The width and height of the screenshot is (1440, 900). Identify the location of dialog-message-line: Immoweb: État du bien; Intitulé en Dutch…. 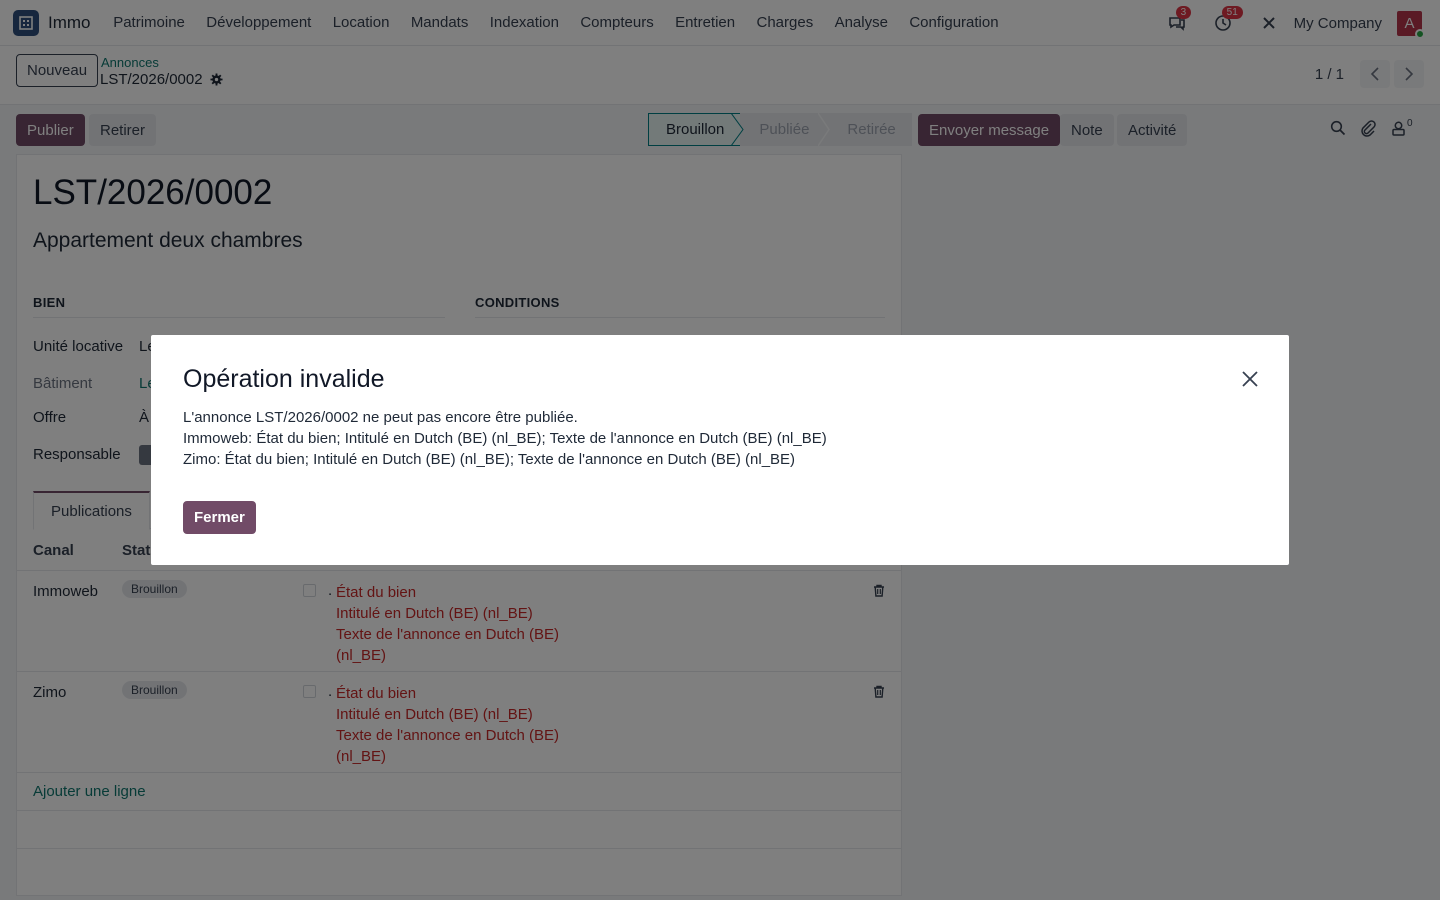
(505, 438).